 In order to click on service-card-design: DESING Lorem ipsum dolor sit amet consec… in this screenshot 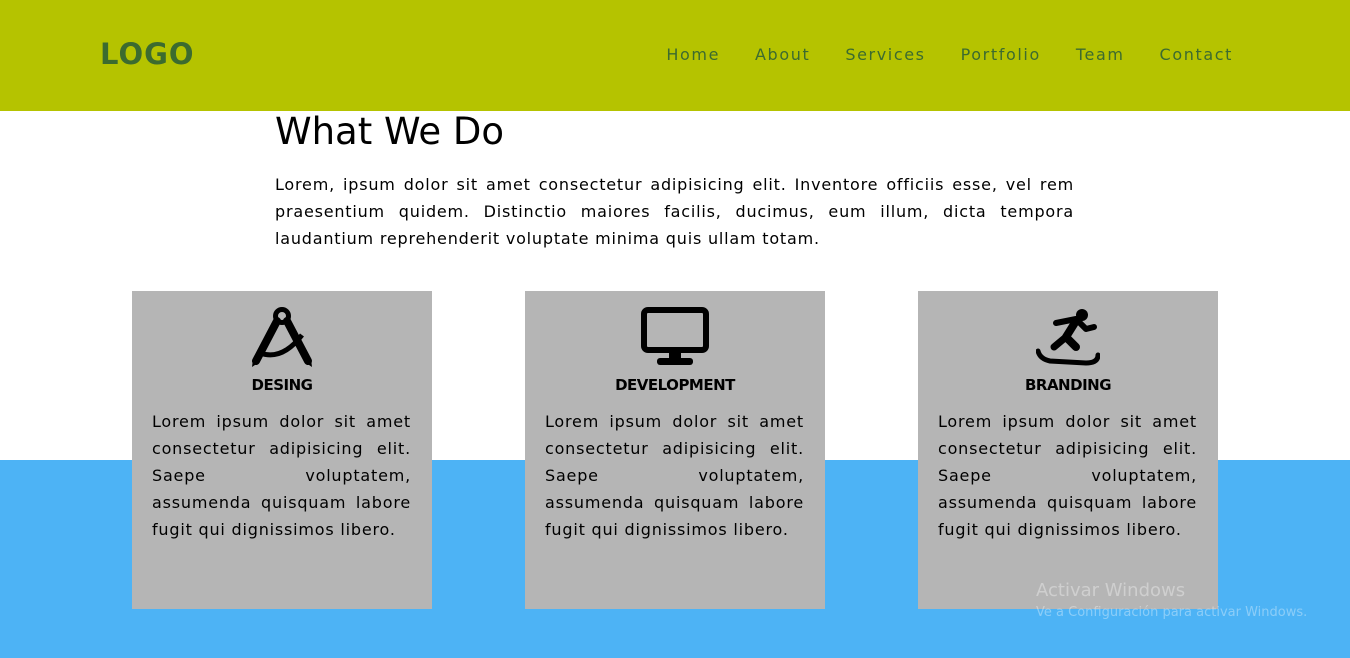, I will do `click(282, 450)`.